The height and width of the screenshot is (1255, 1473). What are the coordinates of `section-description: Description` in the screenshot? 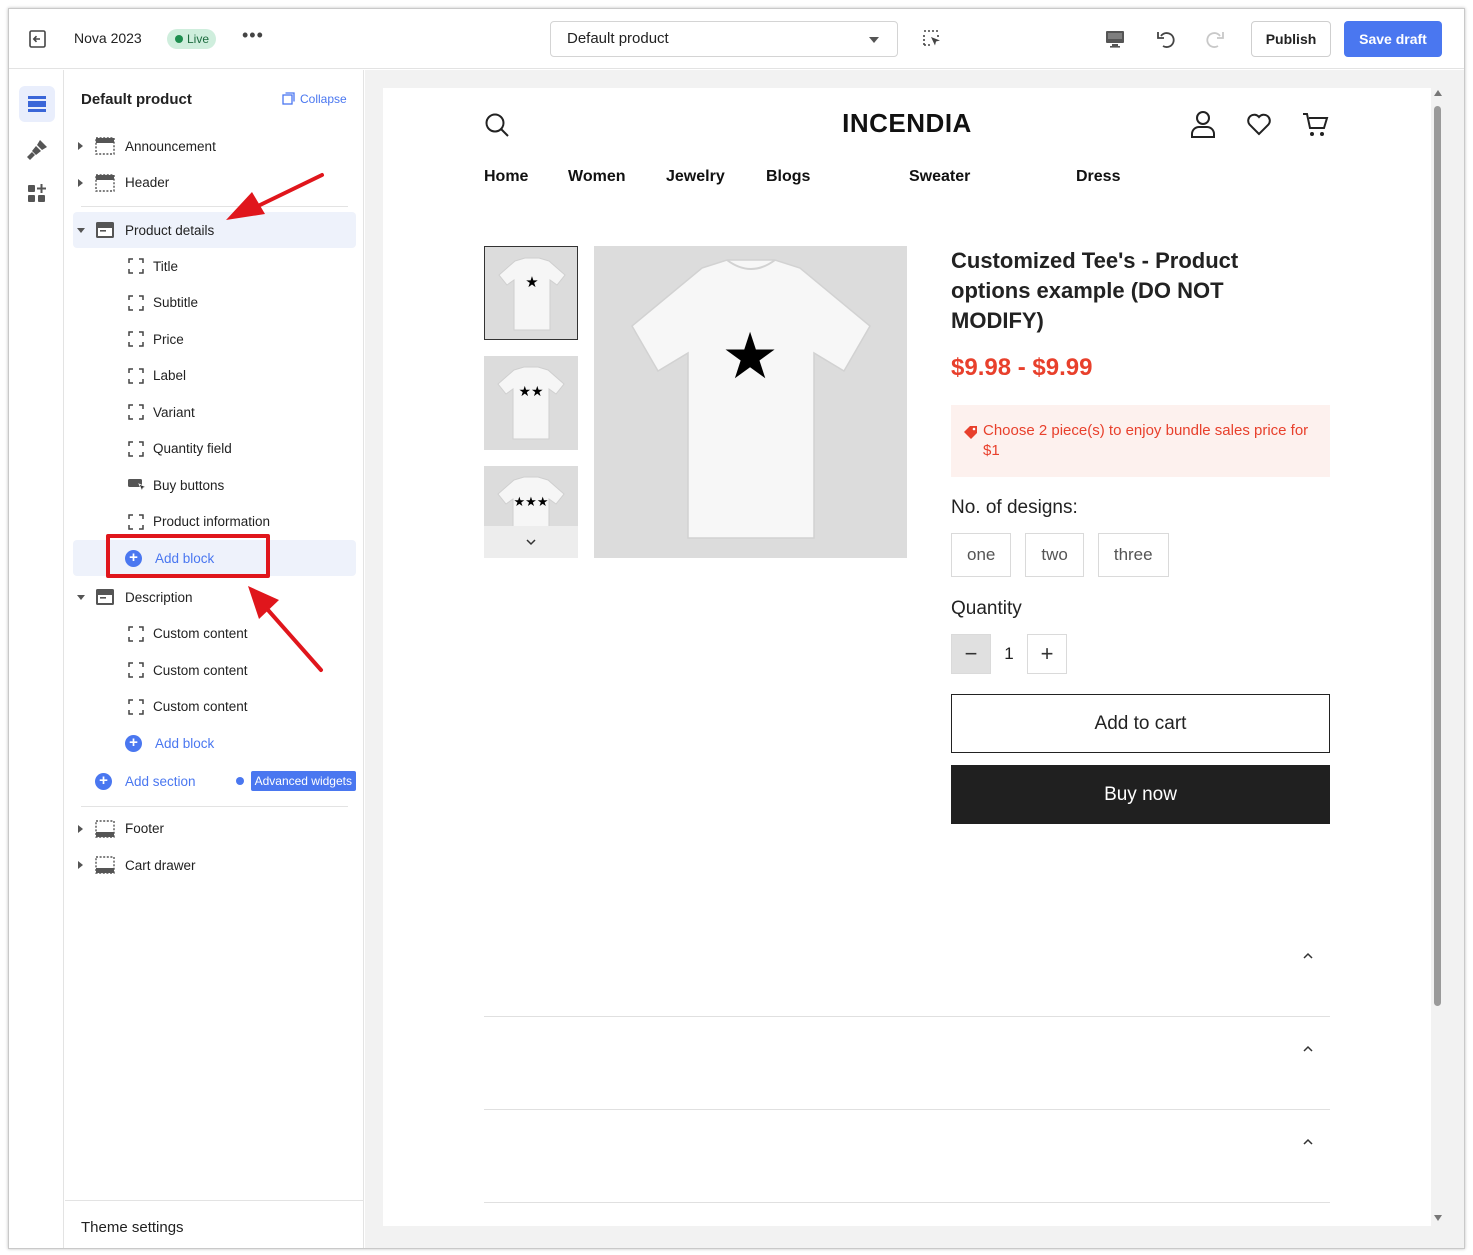 It's located at (214, 597).